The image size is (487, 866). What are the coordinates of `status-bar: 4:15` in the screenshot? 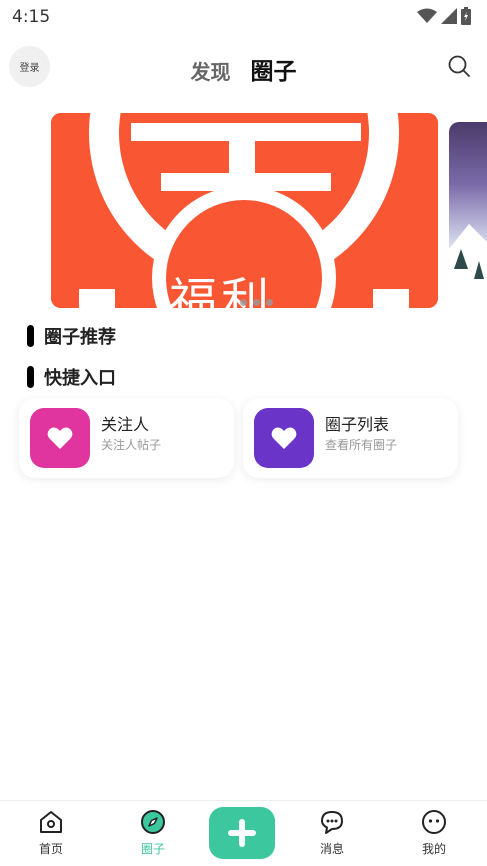 It's located at (243, 17).